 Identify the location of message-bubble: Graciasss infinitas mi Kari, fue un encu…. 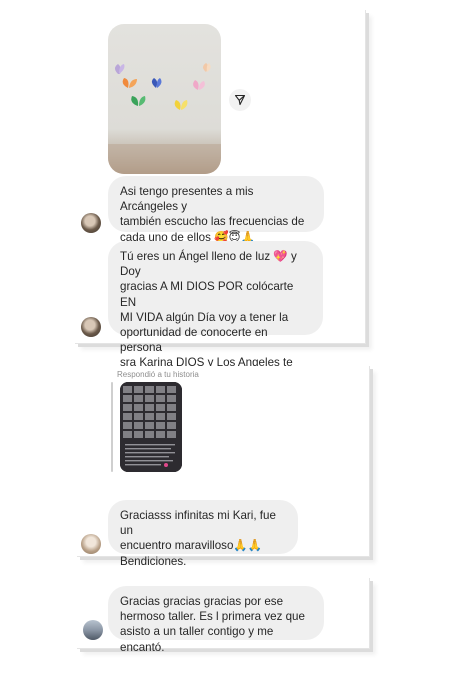
(203, 534).